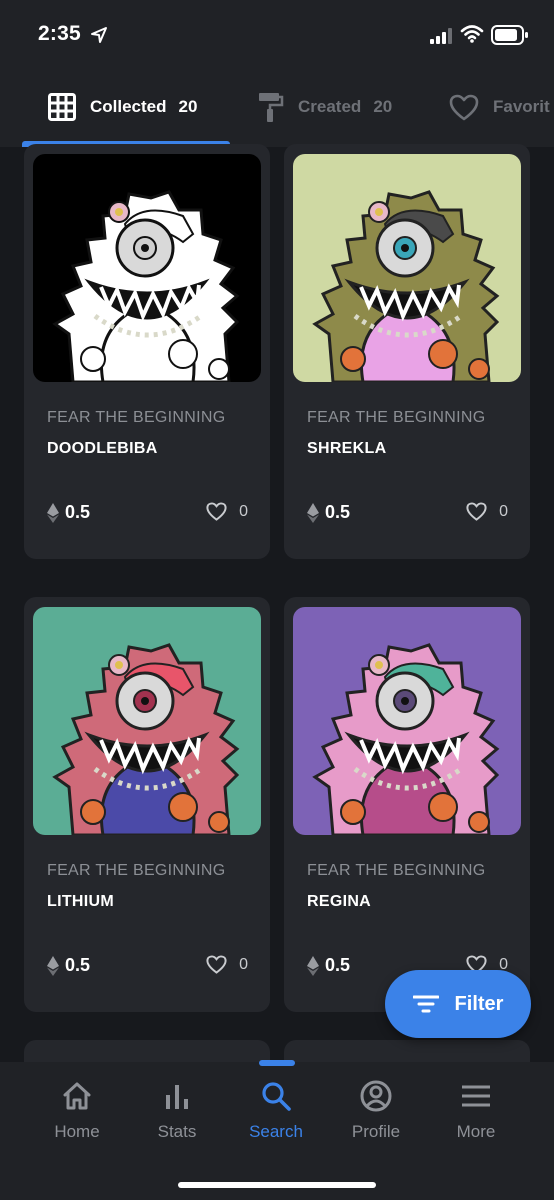 This screenshot has height=1200, width=554. Describe the element at coordinates (330, 106) in the screenshot. I see `tab-created-label: Created` at that location.